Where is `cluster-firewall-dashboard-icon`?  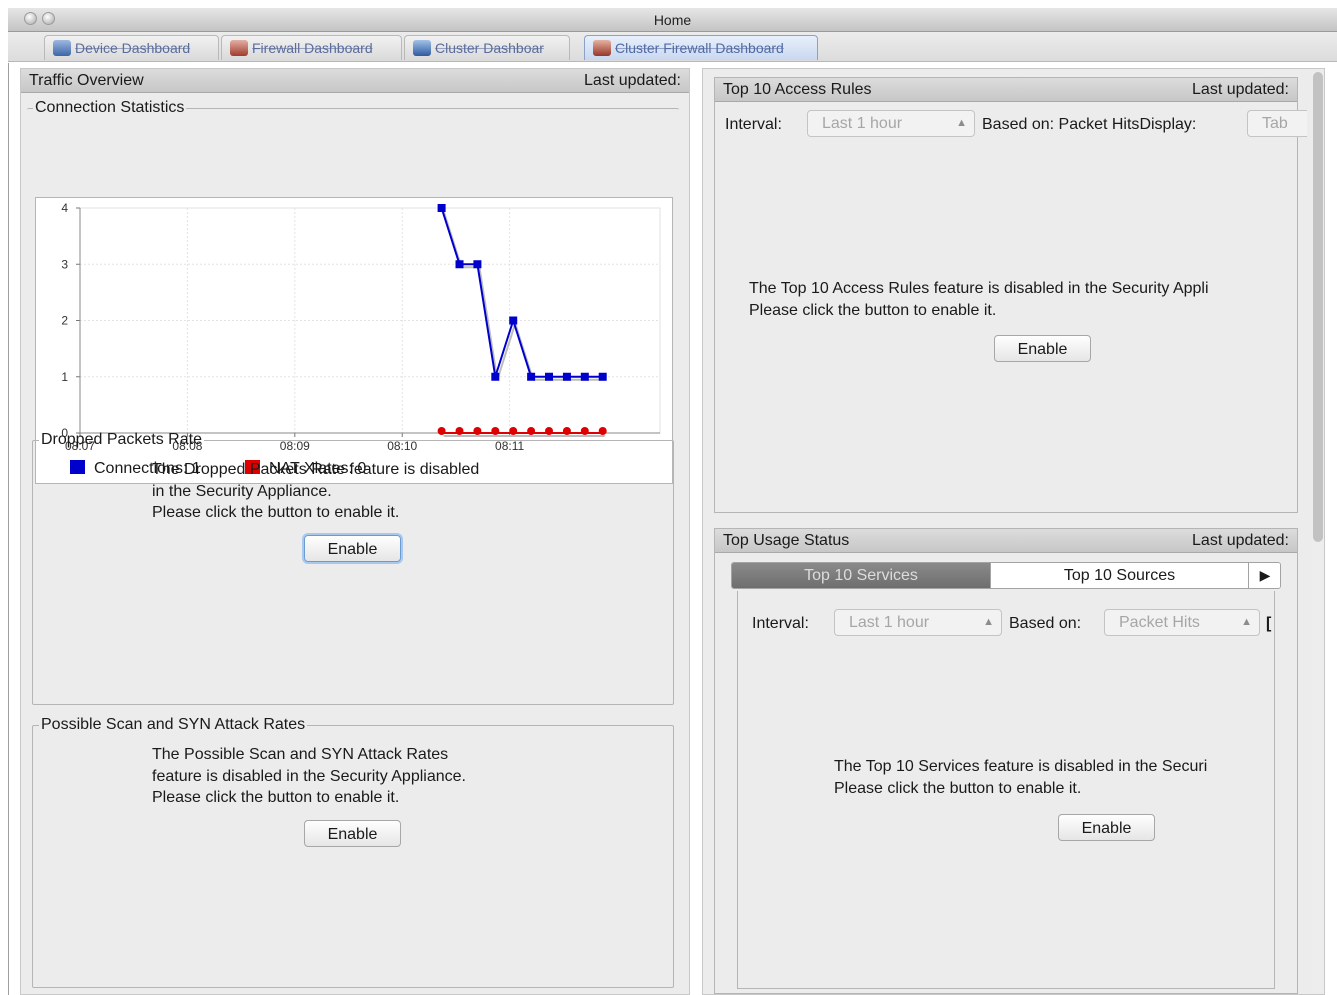 cluster-firewall-dashboard-icon is located at coordinates (602, 48).